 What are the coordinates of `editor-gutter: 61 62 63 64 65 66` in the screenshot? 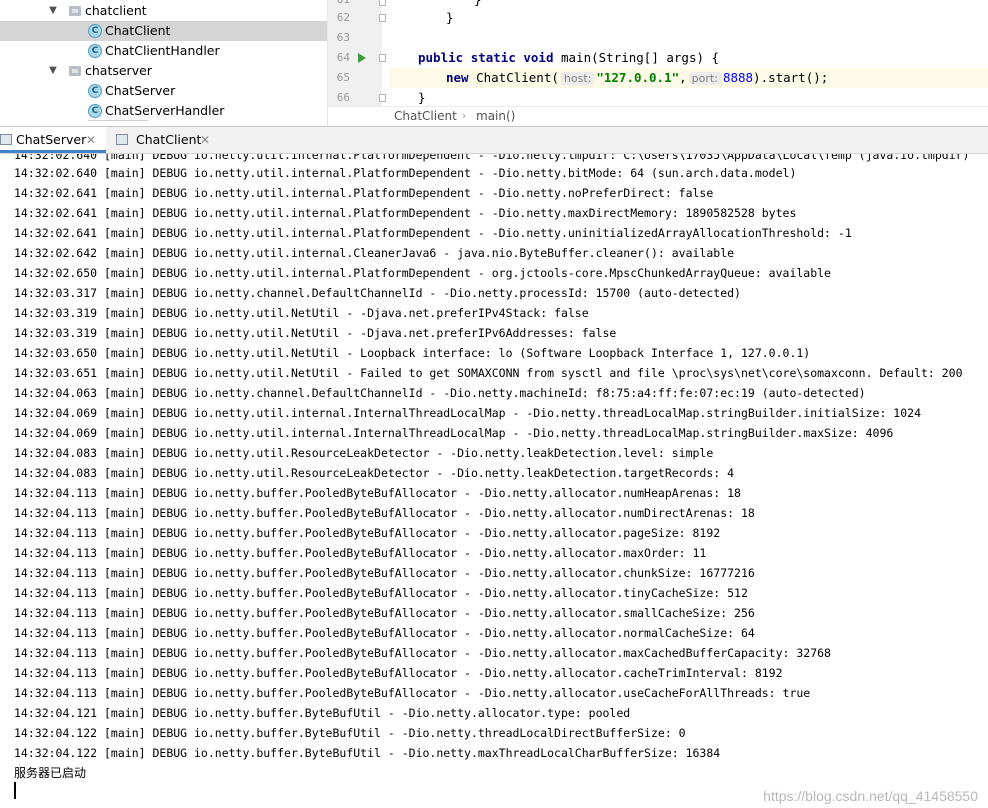 It's located at (357, 53).